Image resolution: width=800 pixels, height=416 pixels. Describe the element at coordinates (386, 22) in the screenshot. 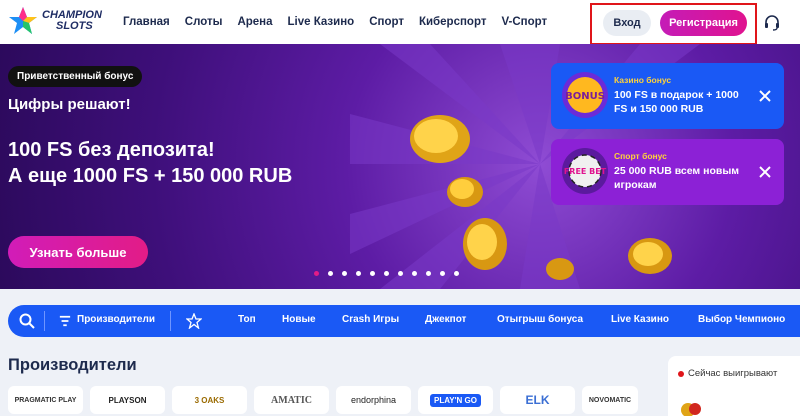

I see `nav-item-sport: Спорт` at that location.